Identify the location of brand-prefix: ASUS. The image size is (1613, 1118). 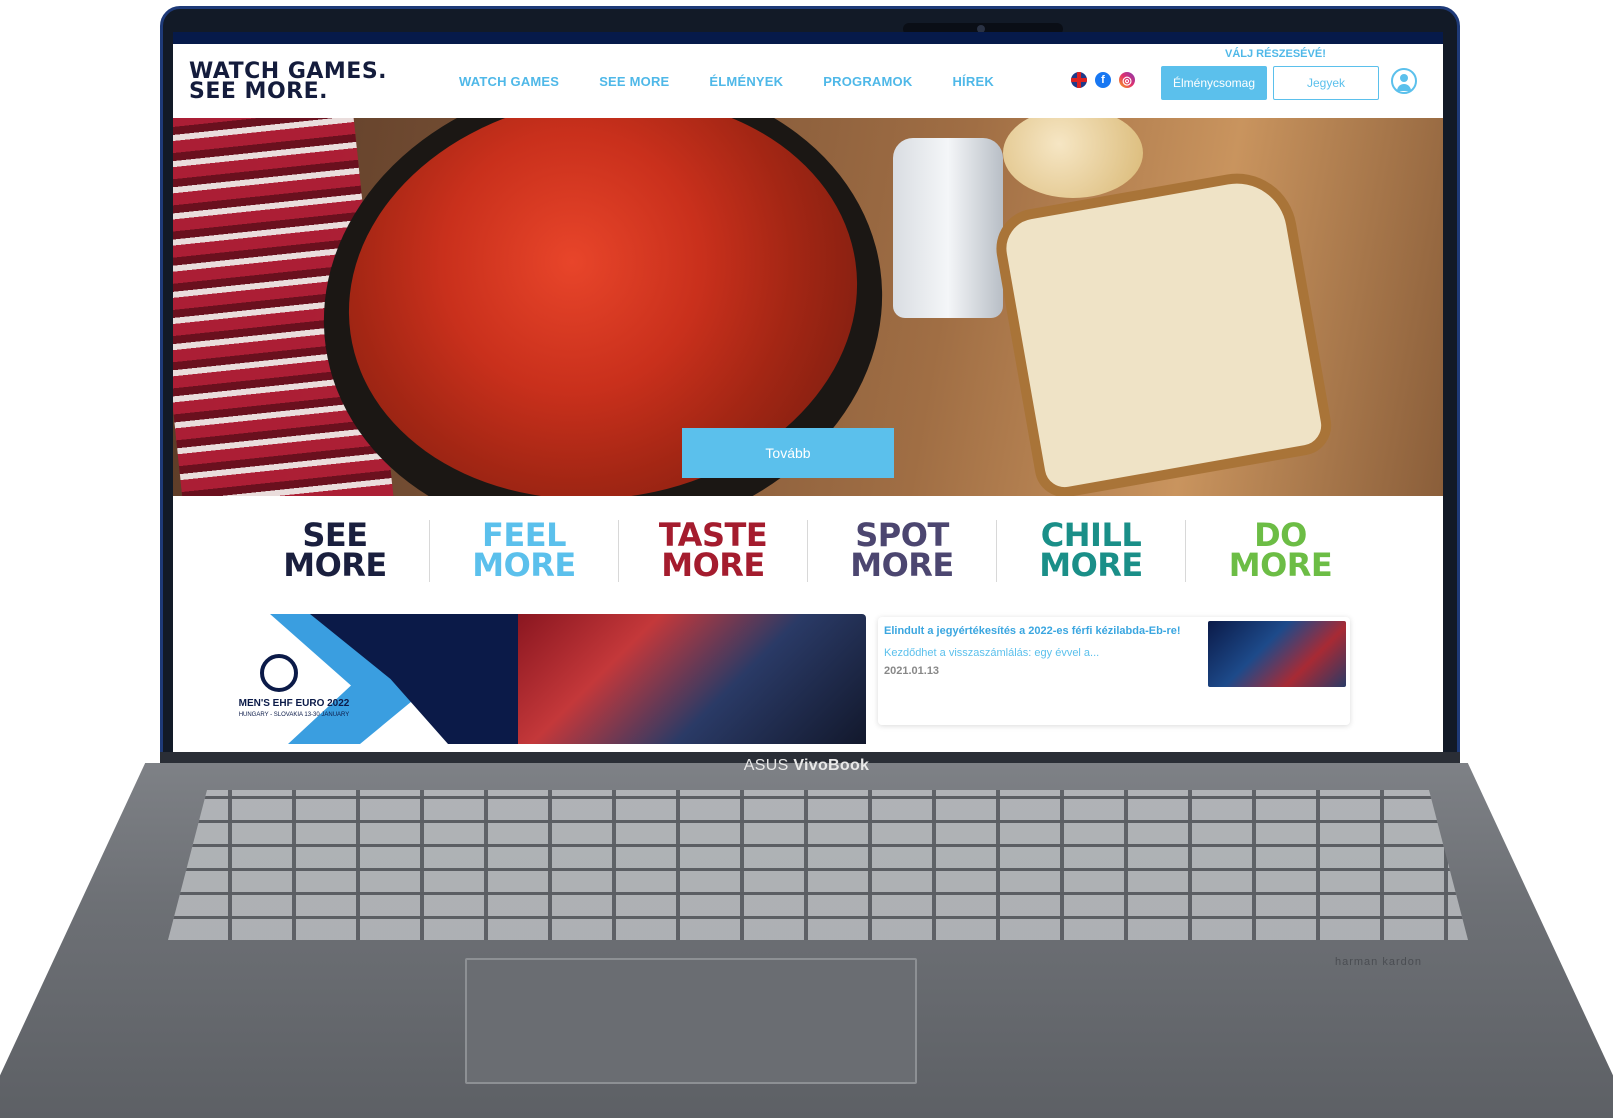
(766, 765).